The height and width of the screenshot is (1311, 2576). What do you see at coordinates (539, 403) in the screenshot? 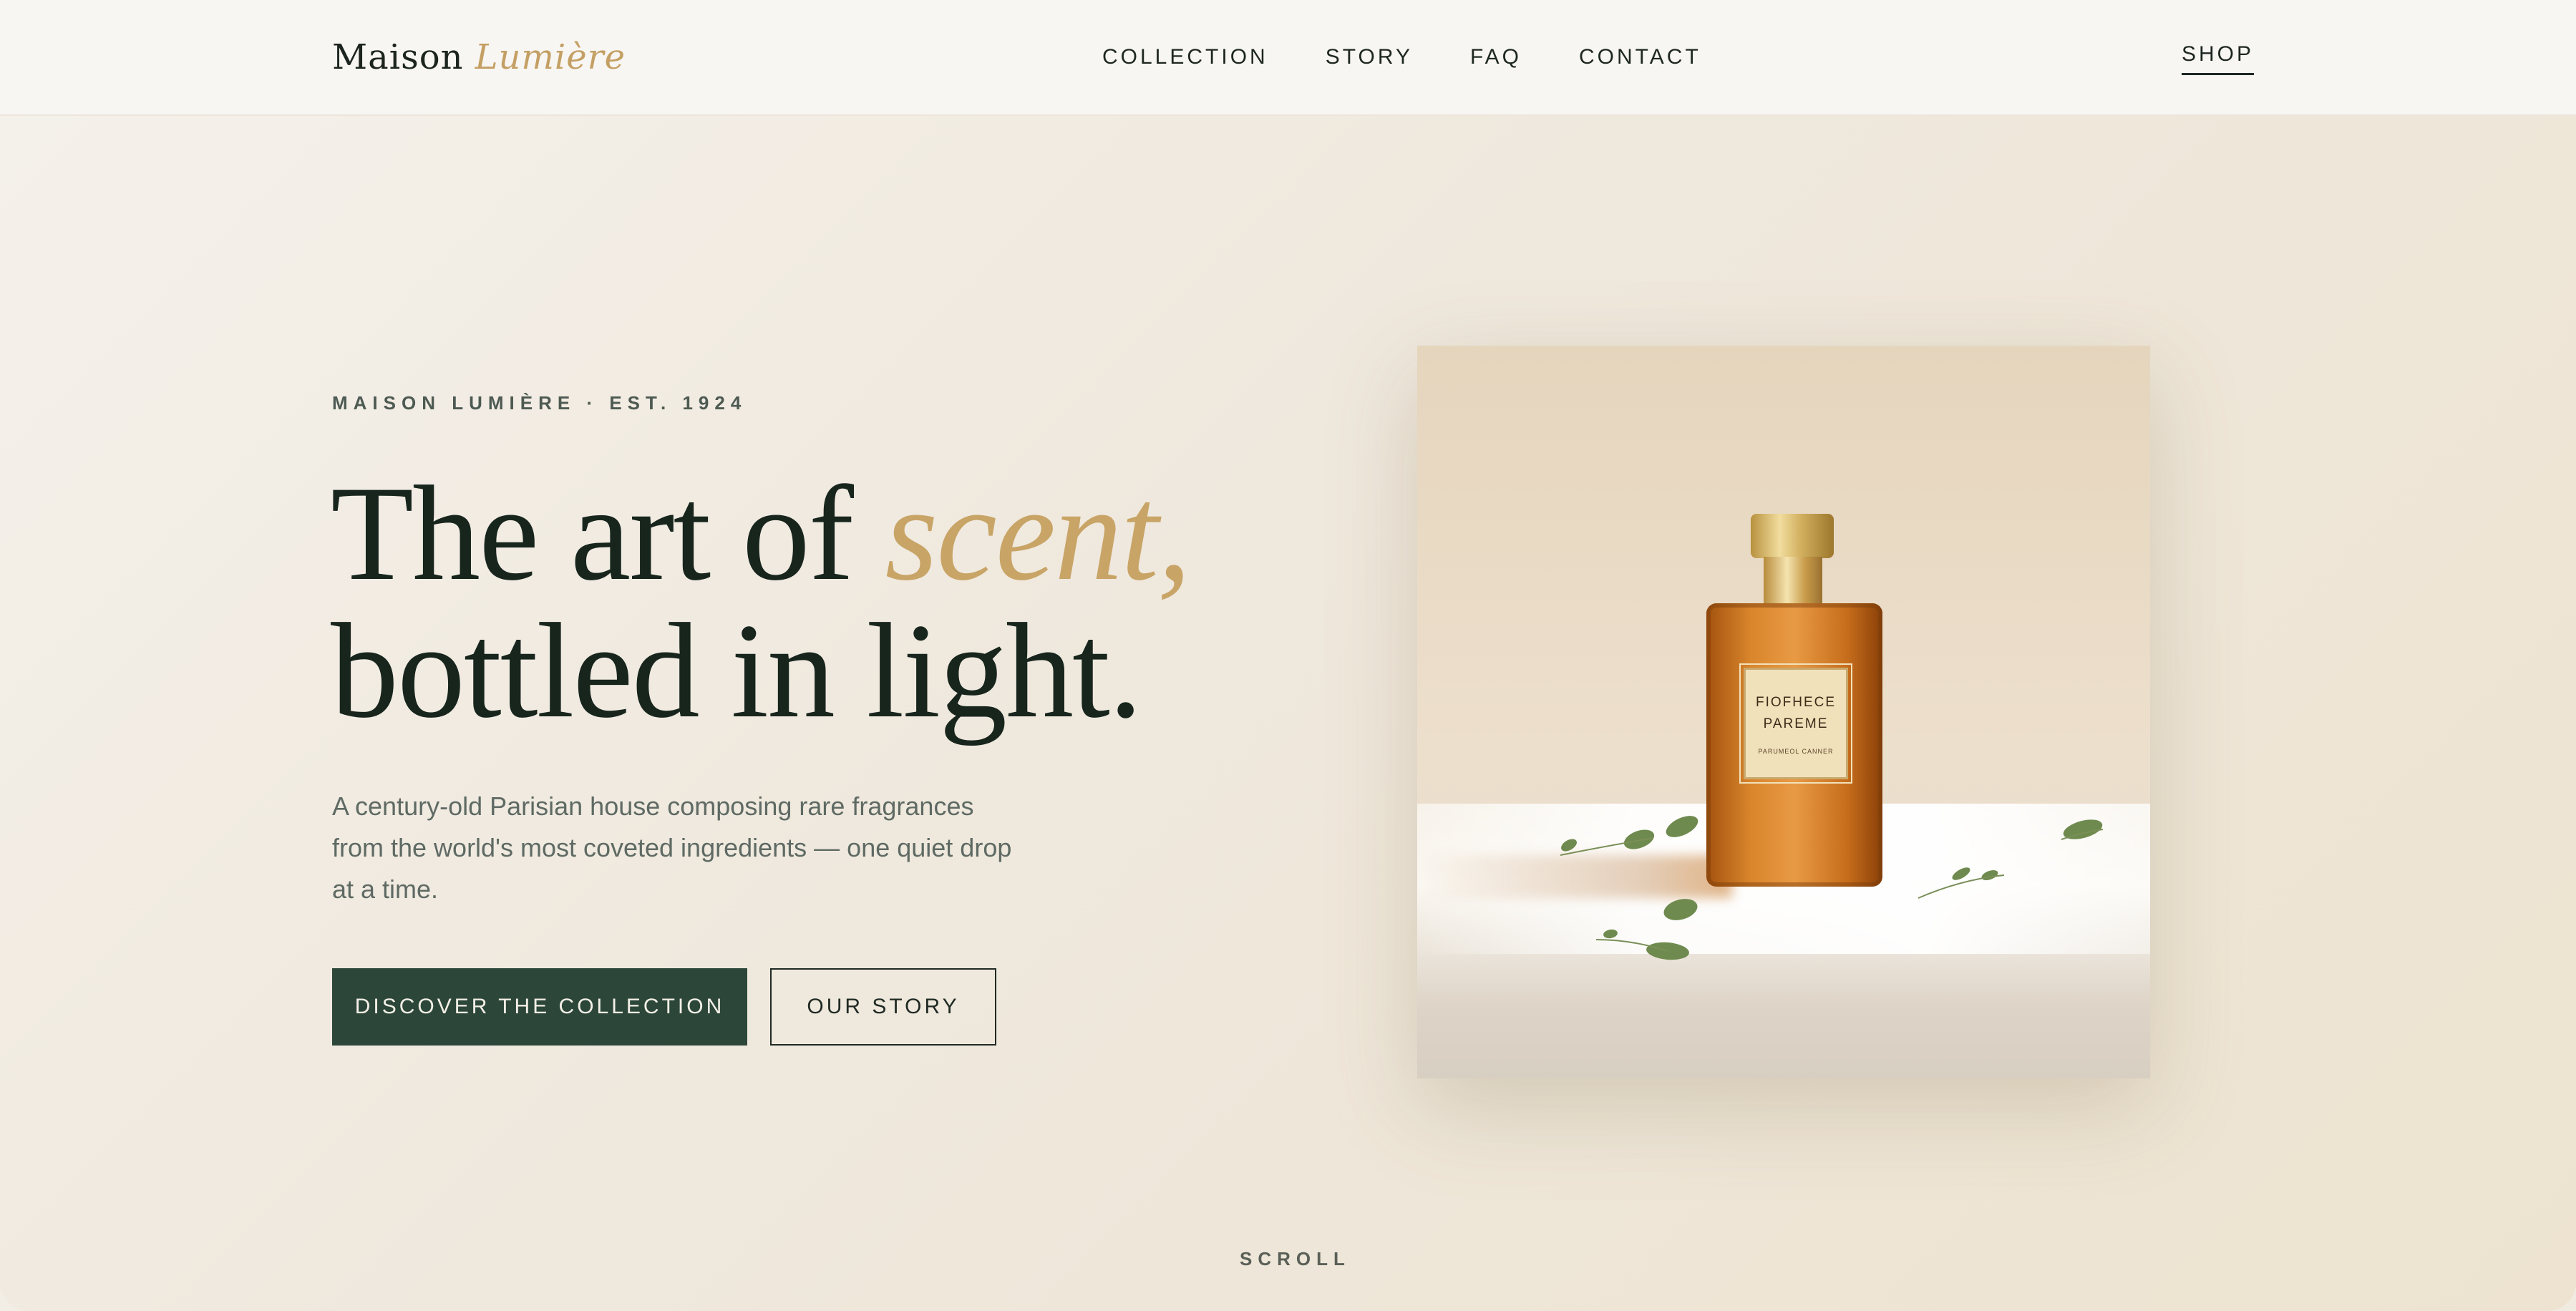
I see `hero-eyebrow: MAISON LUMIÈRE · EST. 1924` at bounding box center [539, 403].